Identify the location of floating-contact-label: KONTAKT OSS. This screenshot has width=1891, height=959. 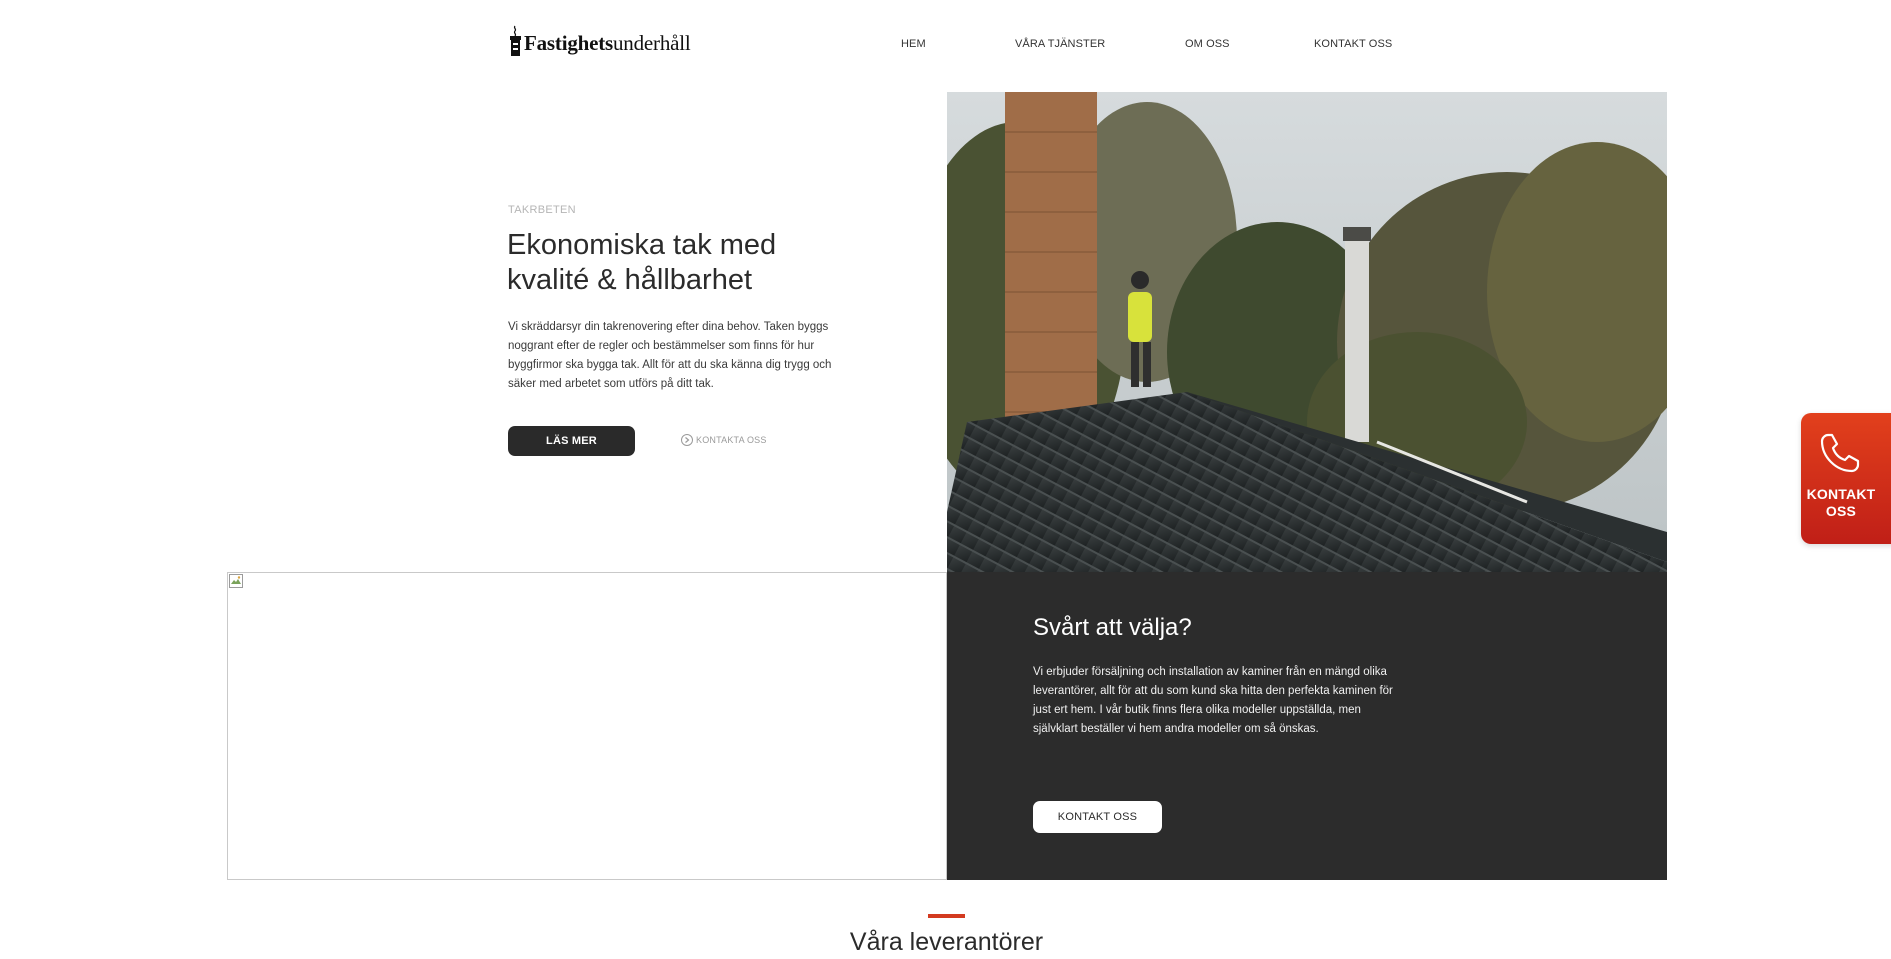
(1841, 502).